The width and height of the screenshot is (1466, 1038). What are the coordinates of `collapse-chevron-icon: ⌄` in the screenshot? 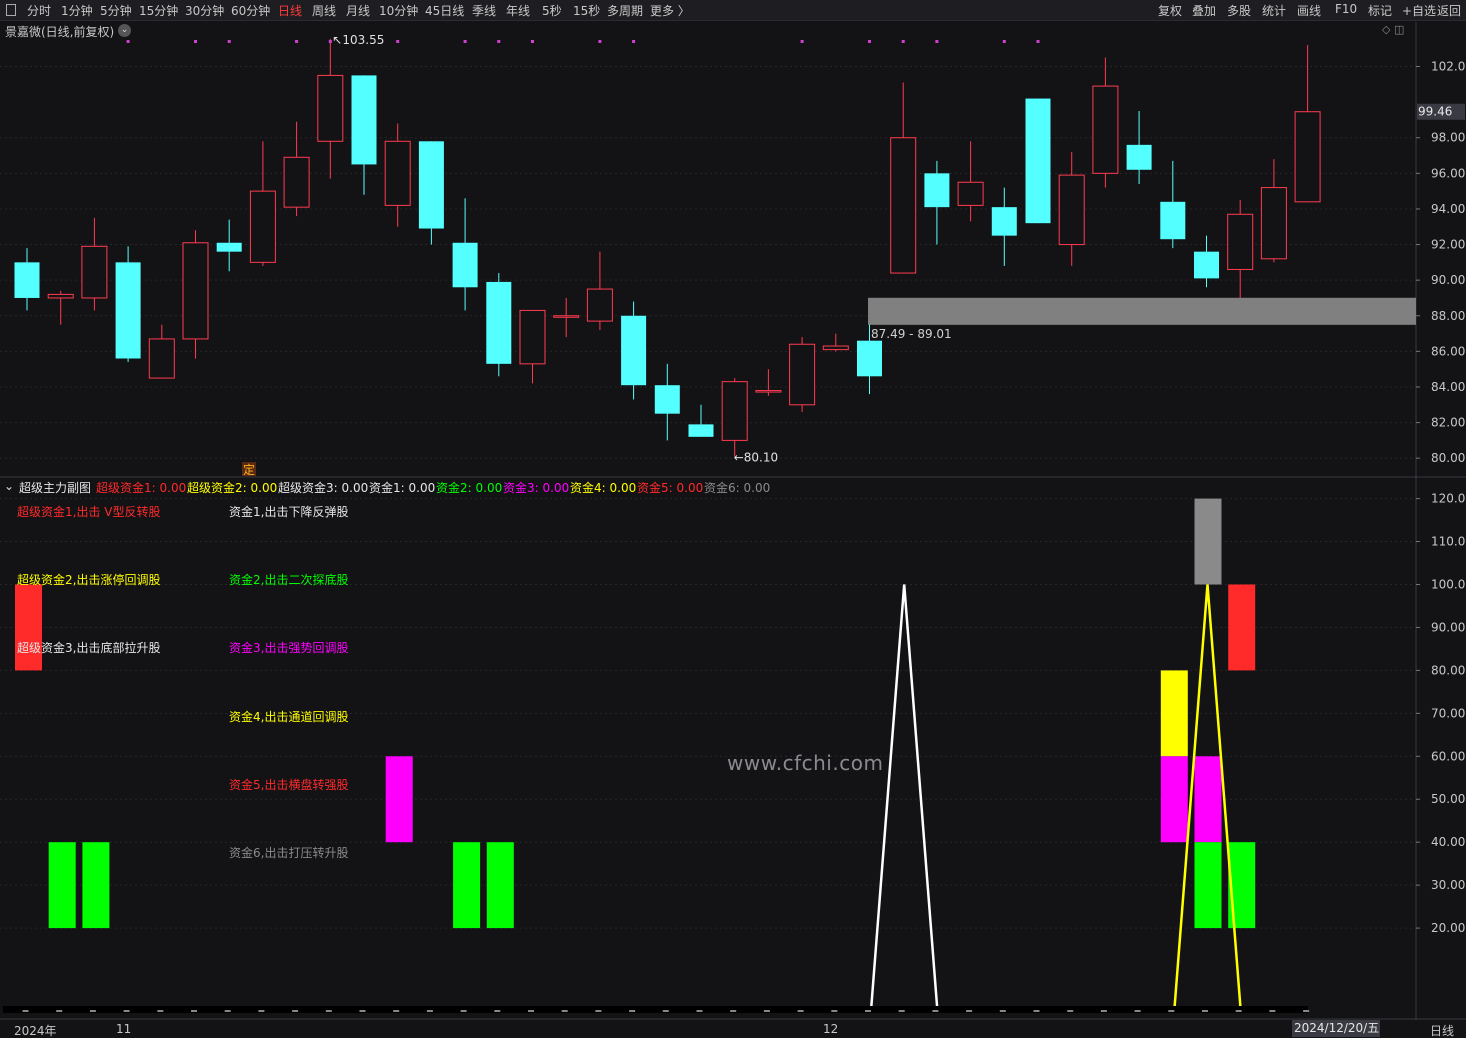 It's located at (9, 486).